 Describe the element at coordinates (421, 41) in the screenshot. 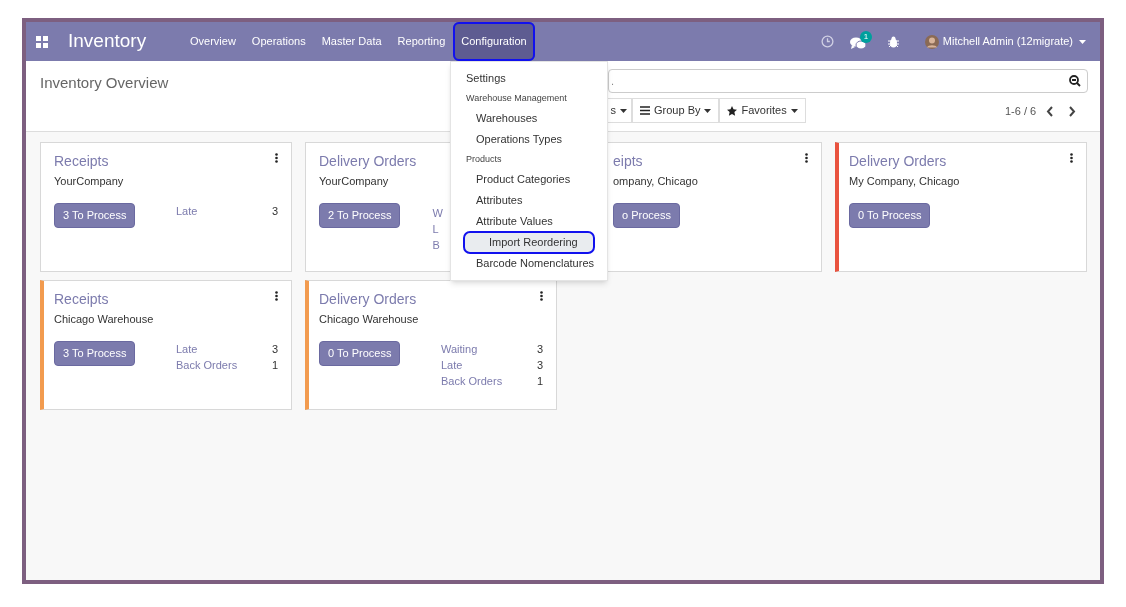

I see `menu-tab: Reporting` at that location.